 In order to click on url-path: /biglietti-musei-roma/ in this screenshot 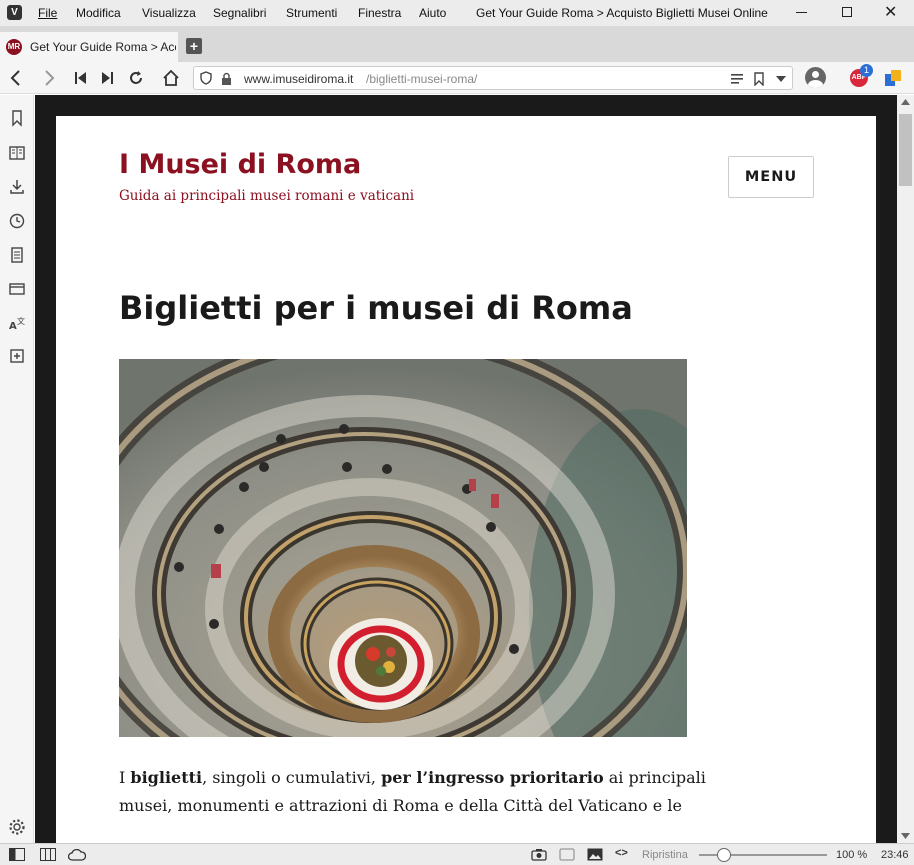, I will do `click(422, 79)`.